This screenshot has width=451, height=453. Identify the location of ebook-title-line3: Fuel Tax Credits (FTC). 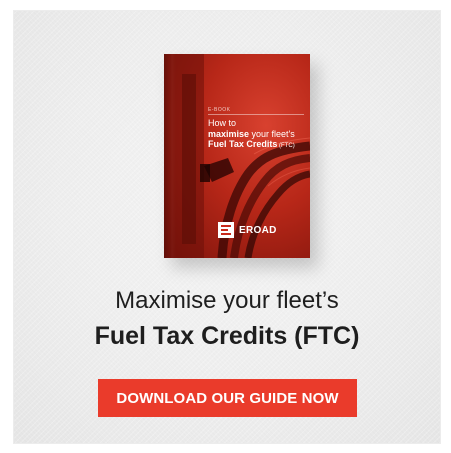
(258, 145).